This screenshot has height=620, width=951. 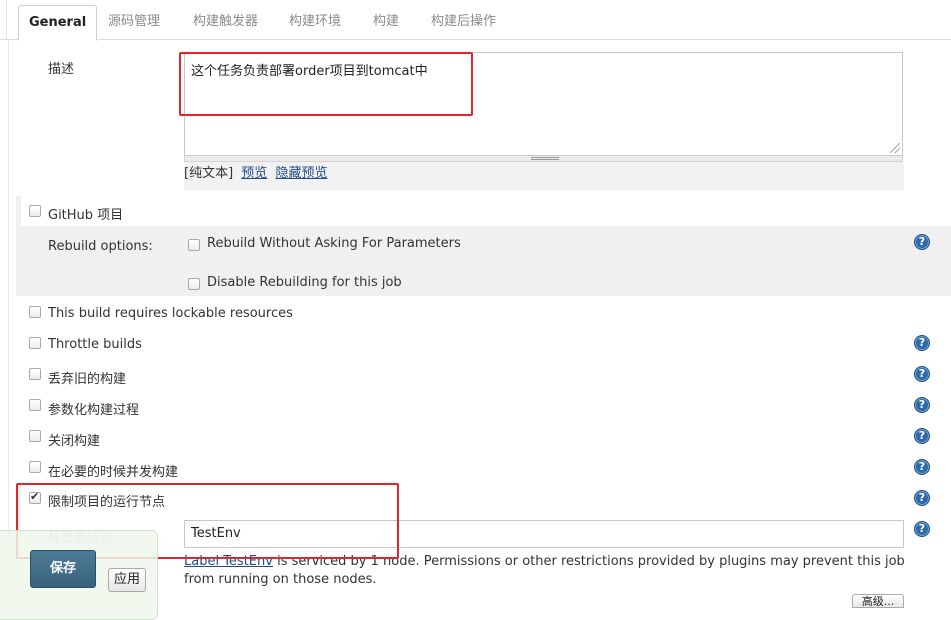 I want to click on resize-grip-icon, so click(x=895, y=148).